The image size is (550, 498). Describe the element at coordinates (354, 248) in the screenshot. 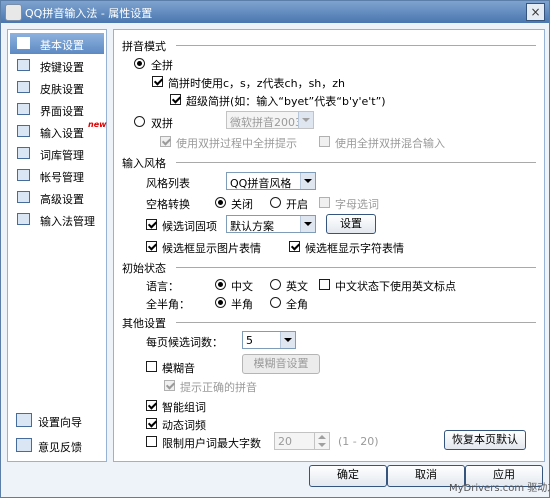

I see `show-char-emoji-label: 候选框显示字符表情` at that location.